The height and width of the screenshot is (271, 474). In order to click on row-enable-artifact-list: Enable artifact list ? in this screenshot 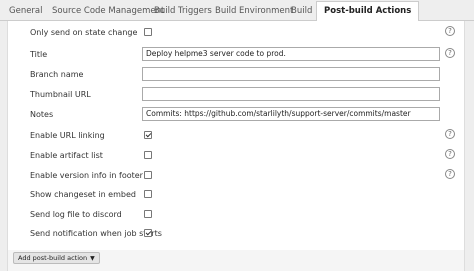, I will do `click(236, 156)`.